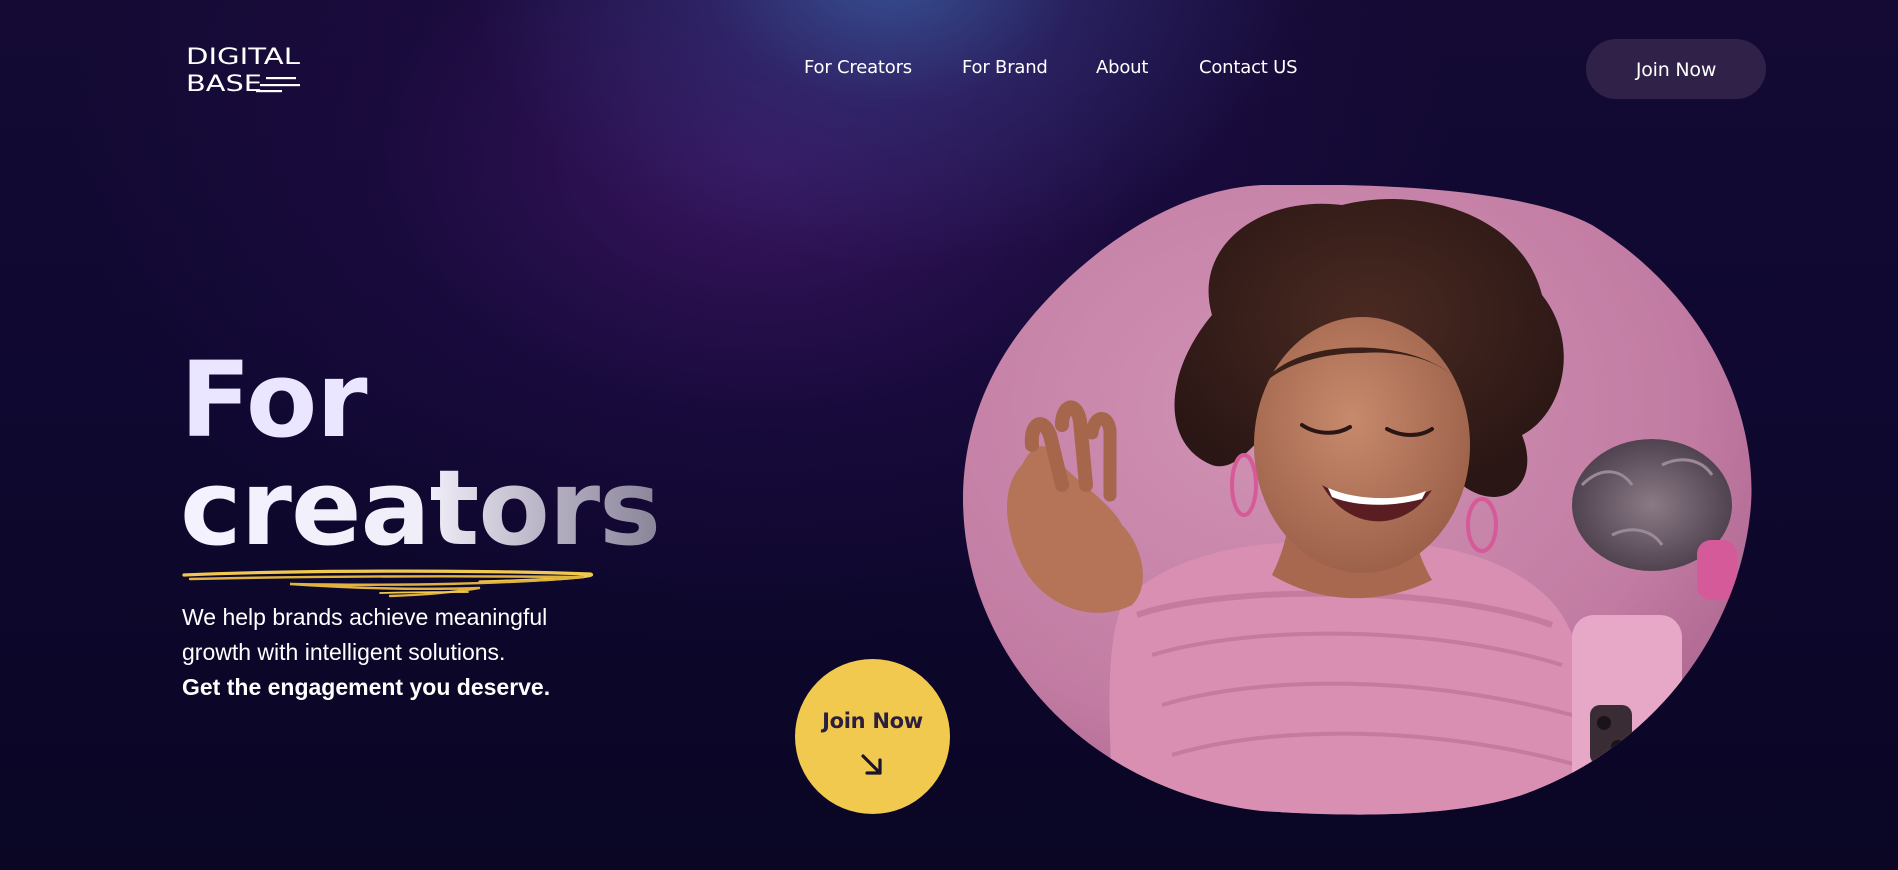 The image size is (1898, 870). Describe the element at coordinates (344, 652) in the screenshot. I see `hero-subtitle-line-2: growth with intelligent solutions.` at that location.